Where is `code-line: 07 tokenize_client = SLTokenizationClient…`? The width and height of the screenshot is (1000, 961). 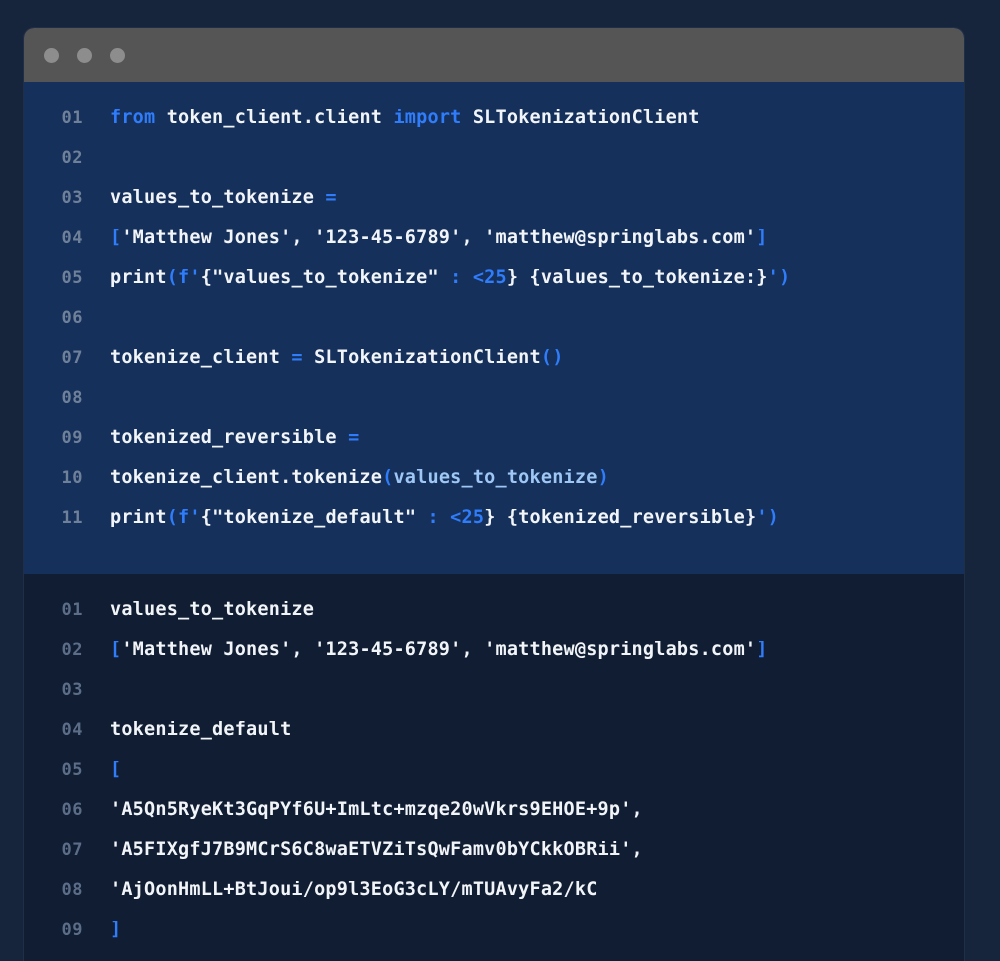 code-line: 07 tokenize_client = SLTokenizationClient… is located at coordinates (494, 368).